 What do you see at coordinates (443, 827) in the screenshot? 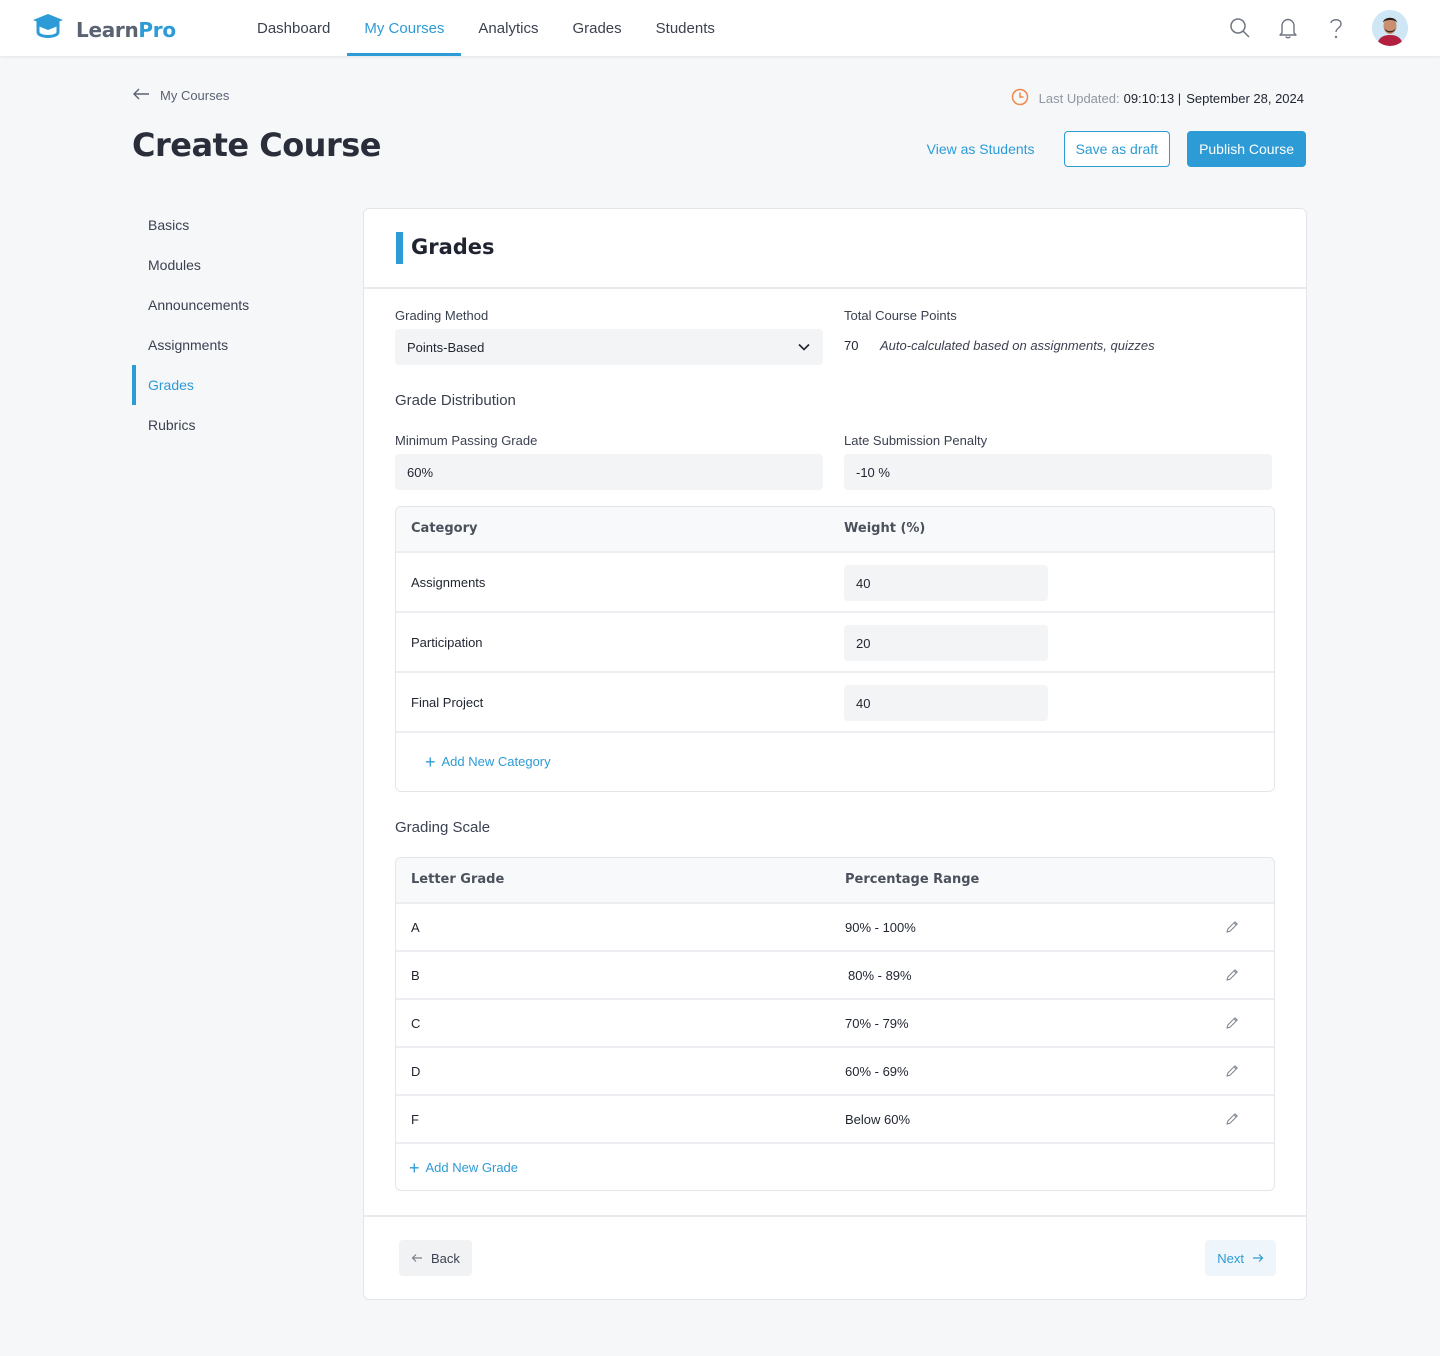
I see `grading-scale-title: Grading Scale` at bounding box center [443, 827].